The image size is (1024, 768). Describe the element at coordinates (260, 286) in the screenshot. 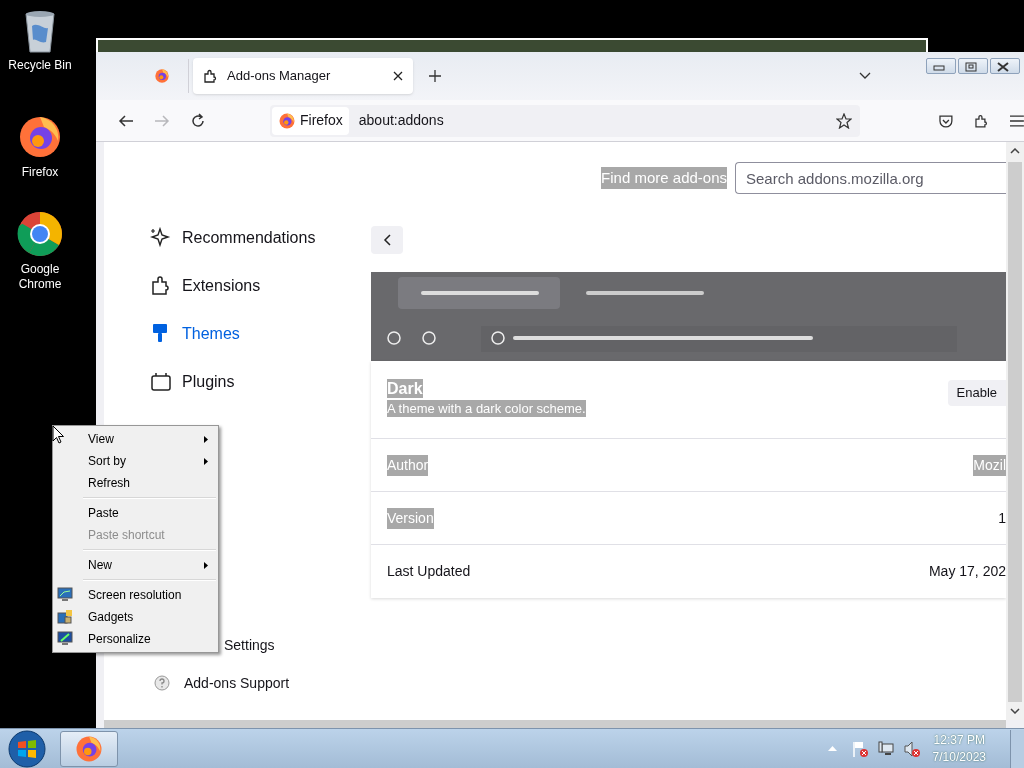

I see `sidebar-item: Extensions` at that location.